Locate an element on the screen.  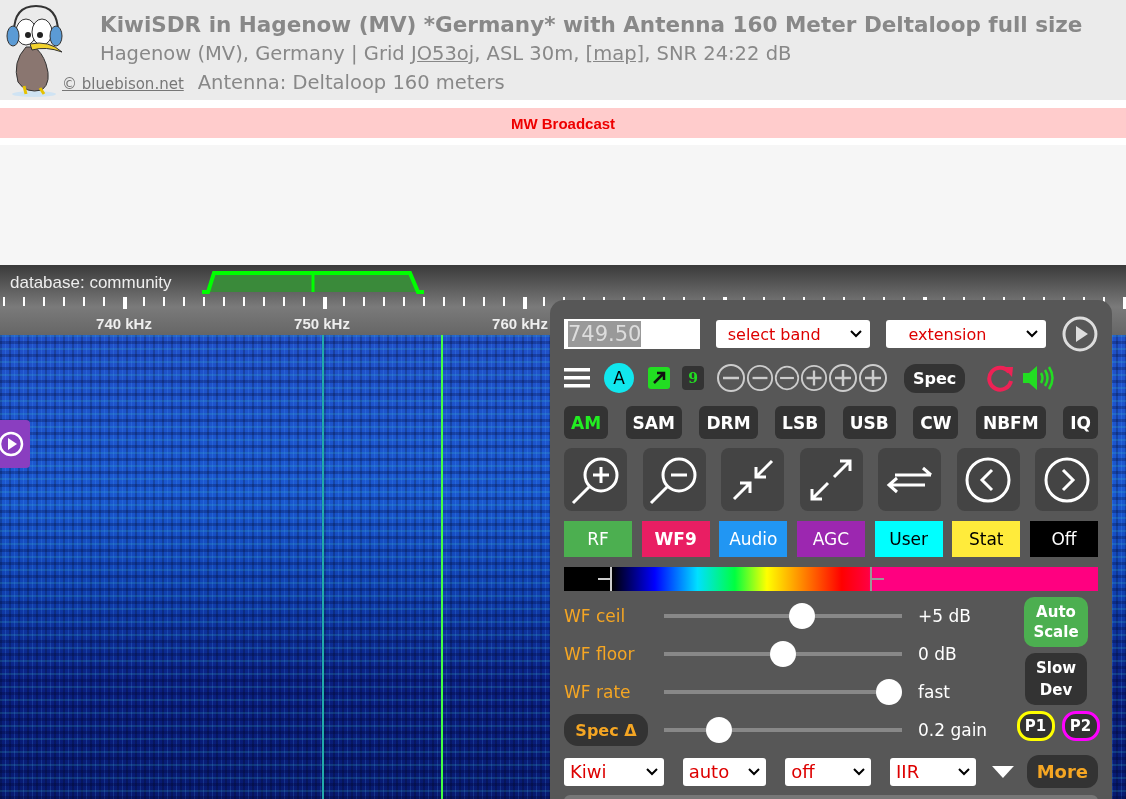
ceiling-marker-icon is located at coordinates (605, 579).